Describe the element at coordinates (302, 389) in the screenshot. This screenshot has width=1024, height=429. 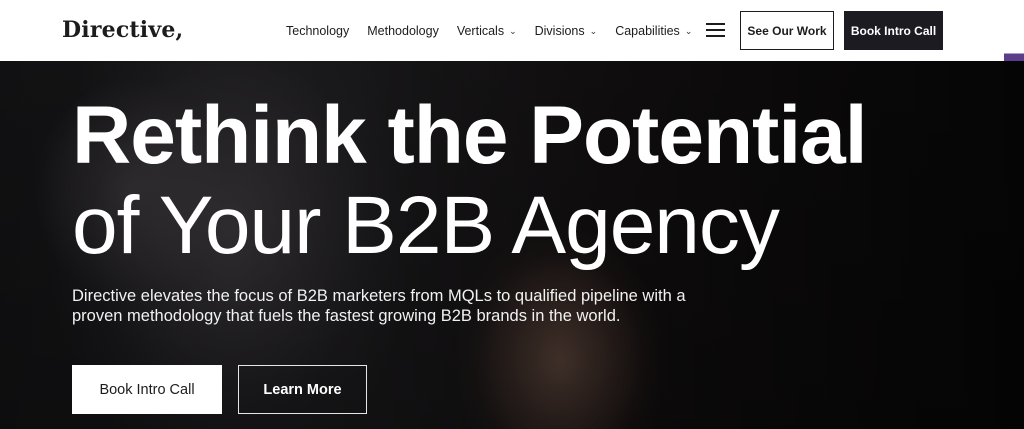
I see `learn-more-button: Learn More` at that location.